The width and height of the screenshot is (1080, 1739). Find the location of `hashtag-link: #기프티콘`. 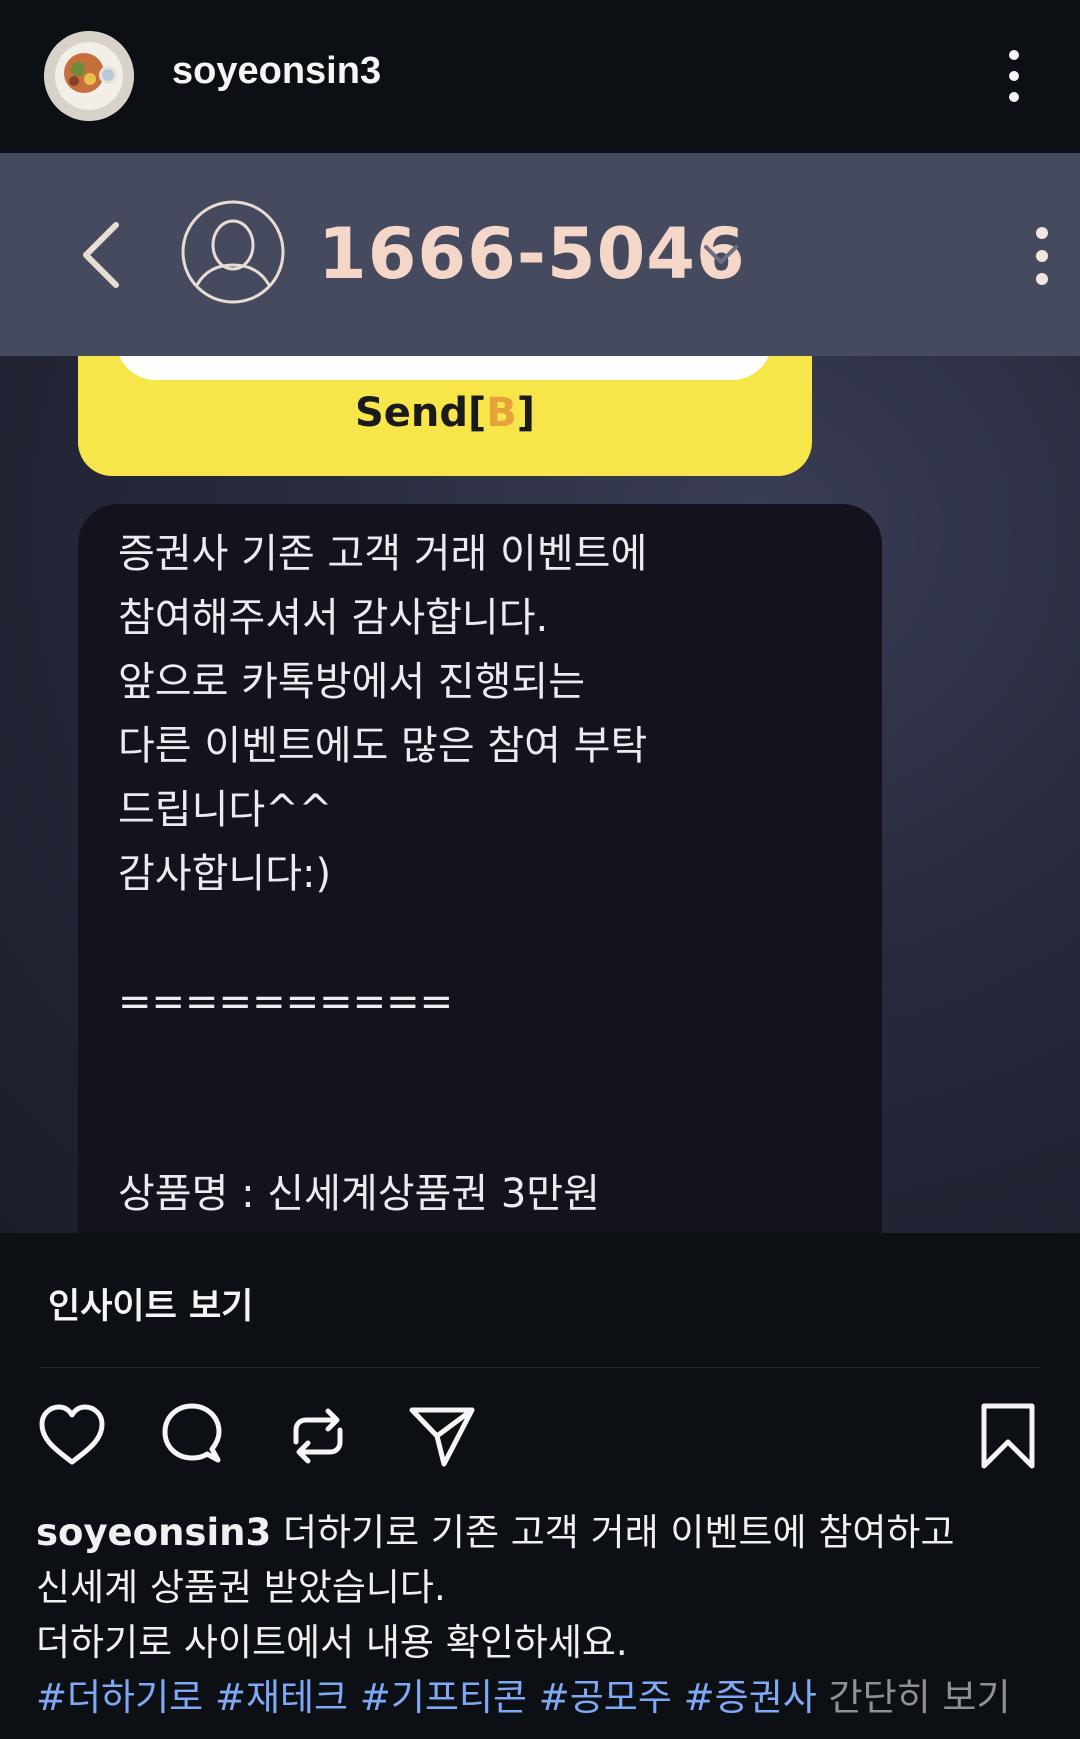

hashtag-link: #기프티콘 is located at coordinates (443, 1697).